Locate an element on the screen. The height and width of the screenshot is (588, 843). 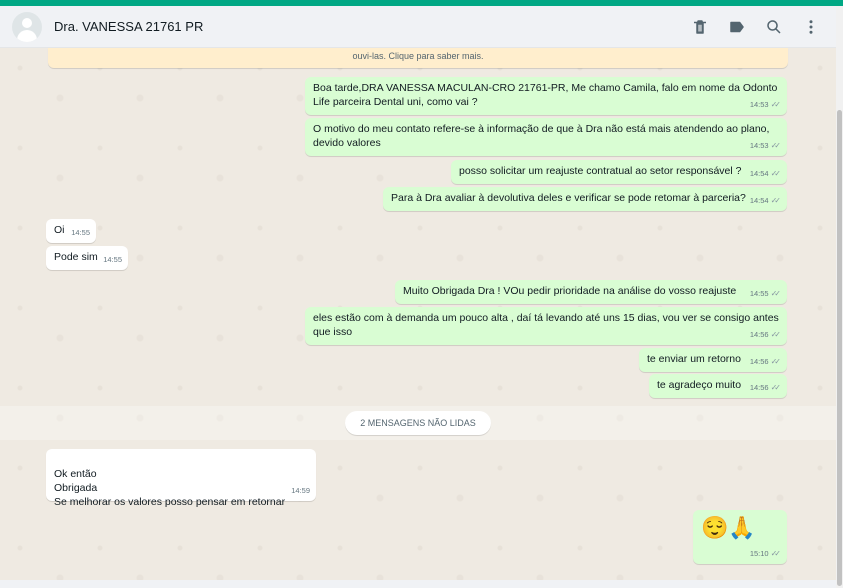
avatar-head-shape is located at coordinates (27, 23).